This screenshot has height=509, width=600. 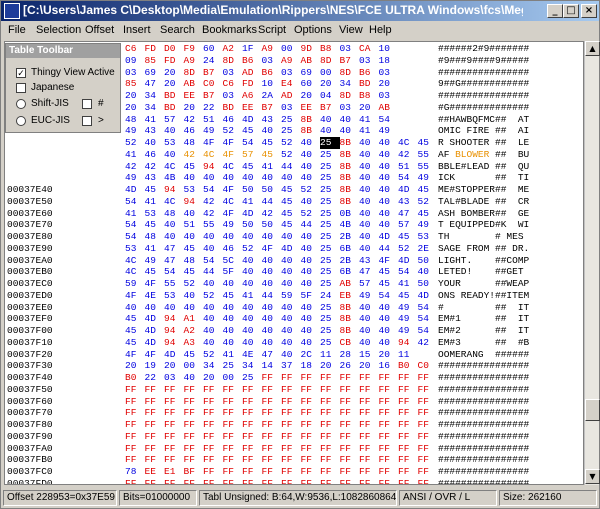 I want to click on hash-checkbox, so click(x=87, y=104).